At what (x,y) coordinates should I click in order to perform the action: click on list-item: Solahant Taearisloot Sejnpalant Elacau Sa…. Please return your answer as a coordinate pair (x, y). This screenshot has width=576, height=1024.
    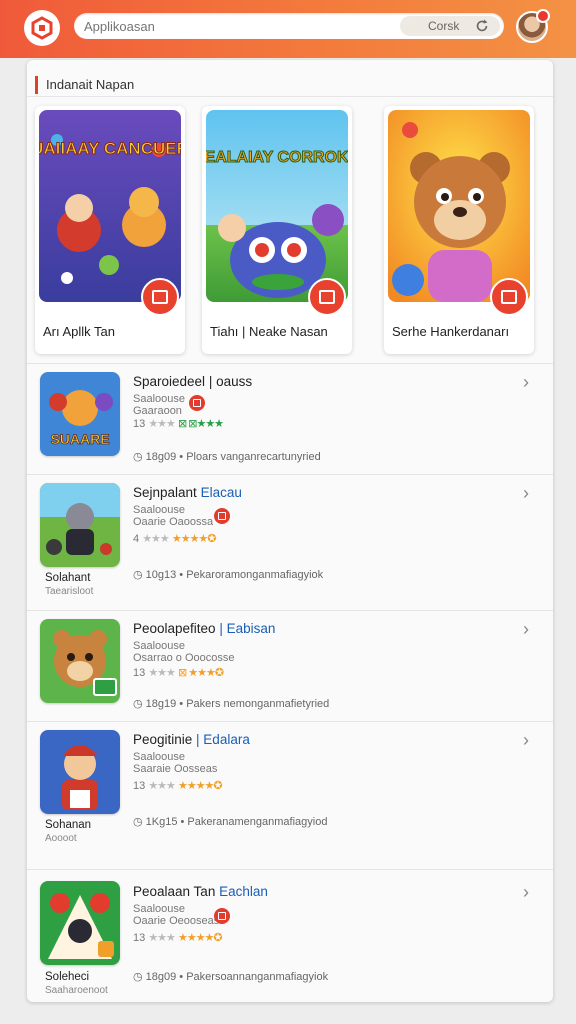
    Looking at the image, I should click on (290, 542).